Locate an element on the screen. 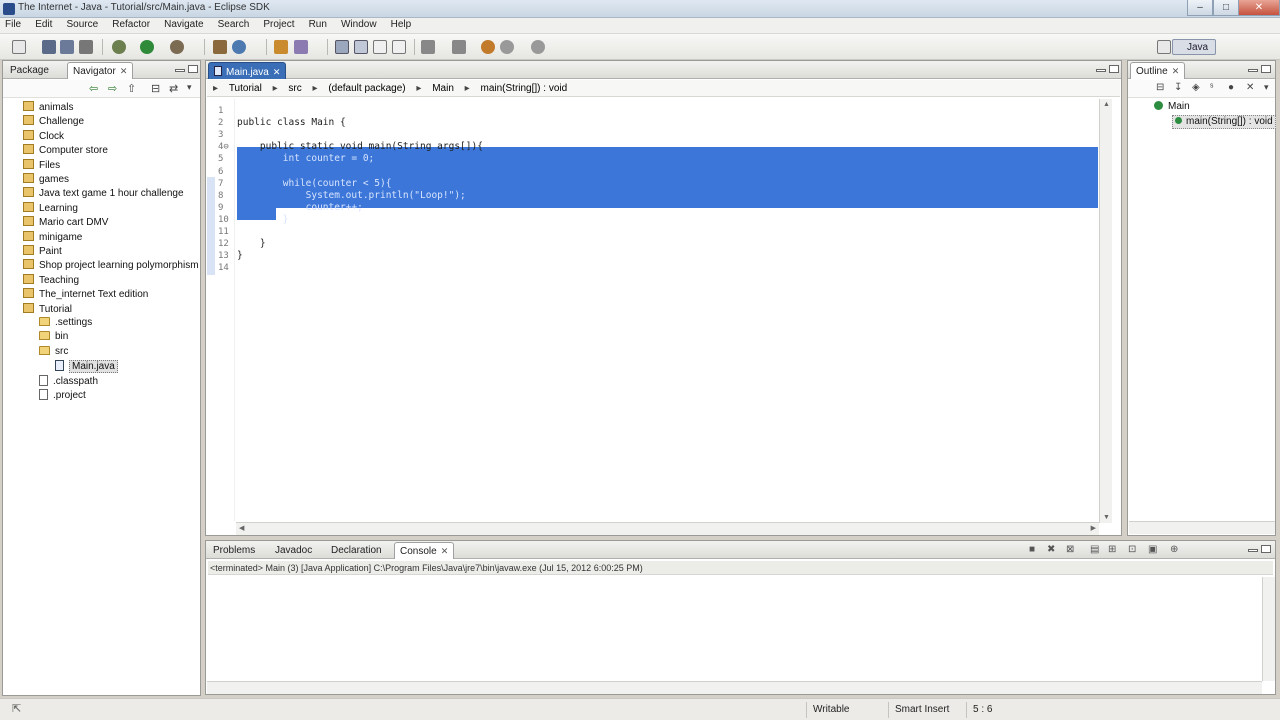 This screenshot has width=1280, height=720. scroll-left-icon: ◀ is located at coordinates (241, 528).